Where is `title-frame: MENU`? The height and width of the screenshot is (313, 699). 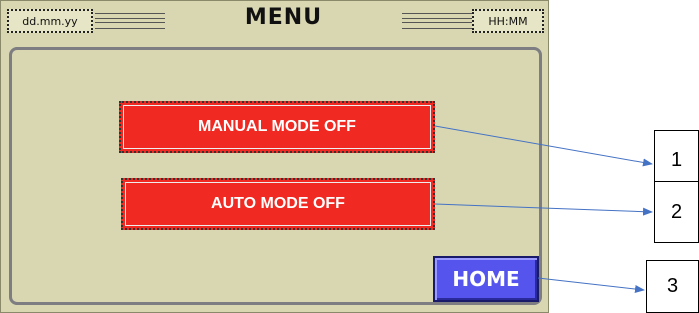
title-frame: MENU is located at coordinates (283, 18).